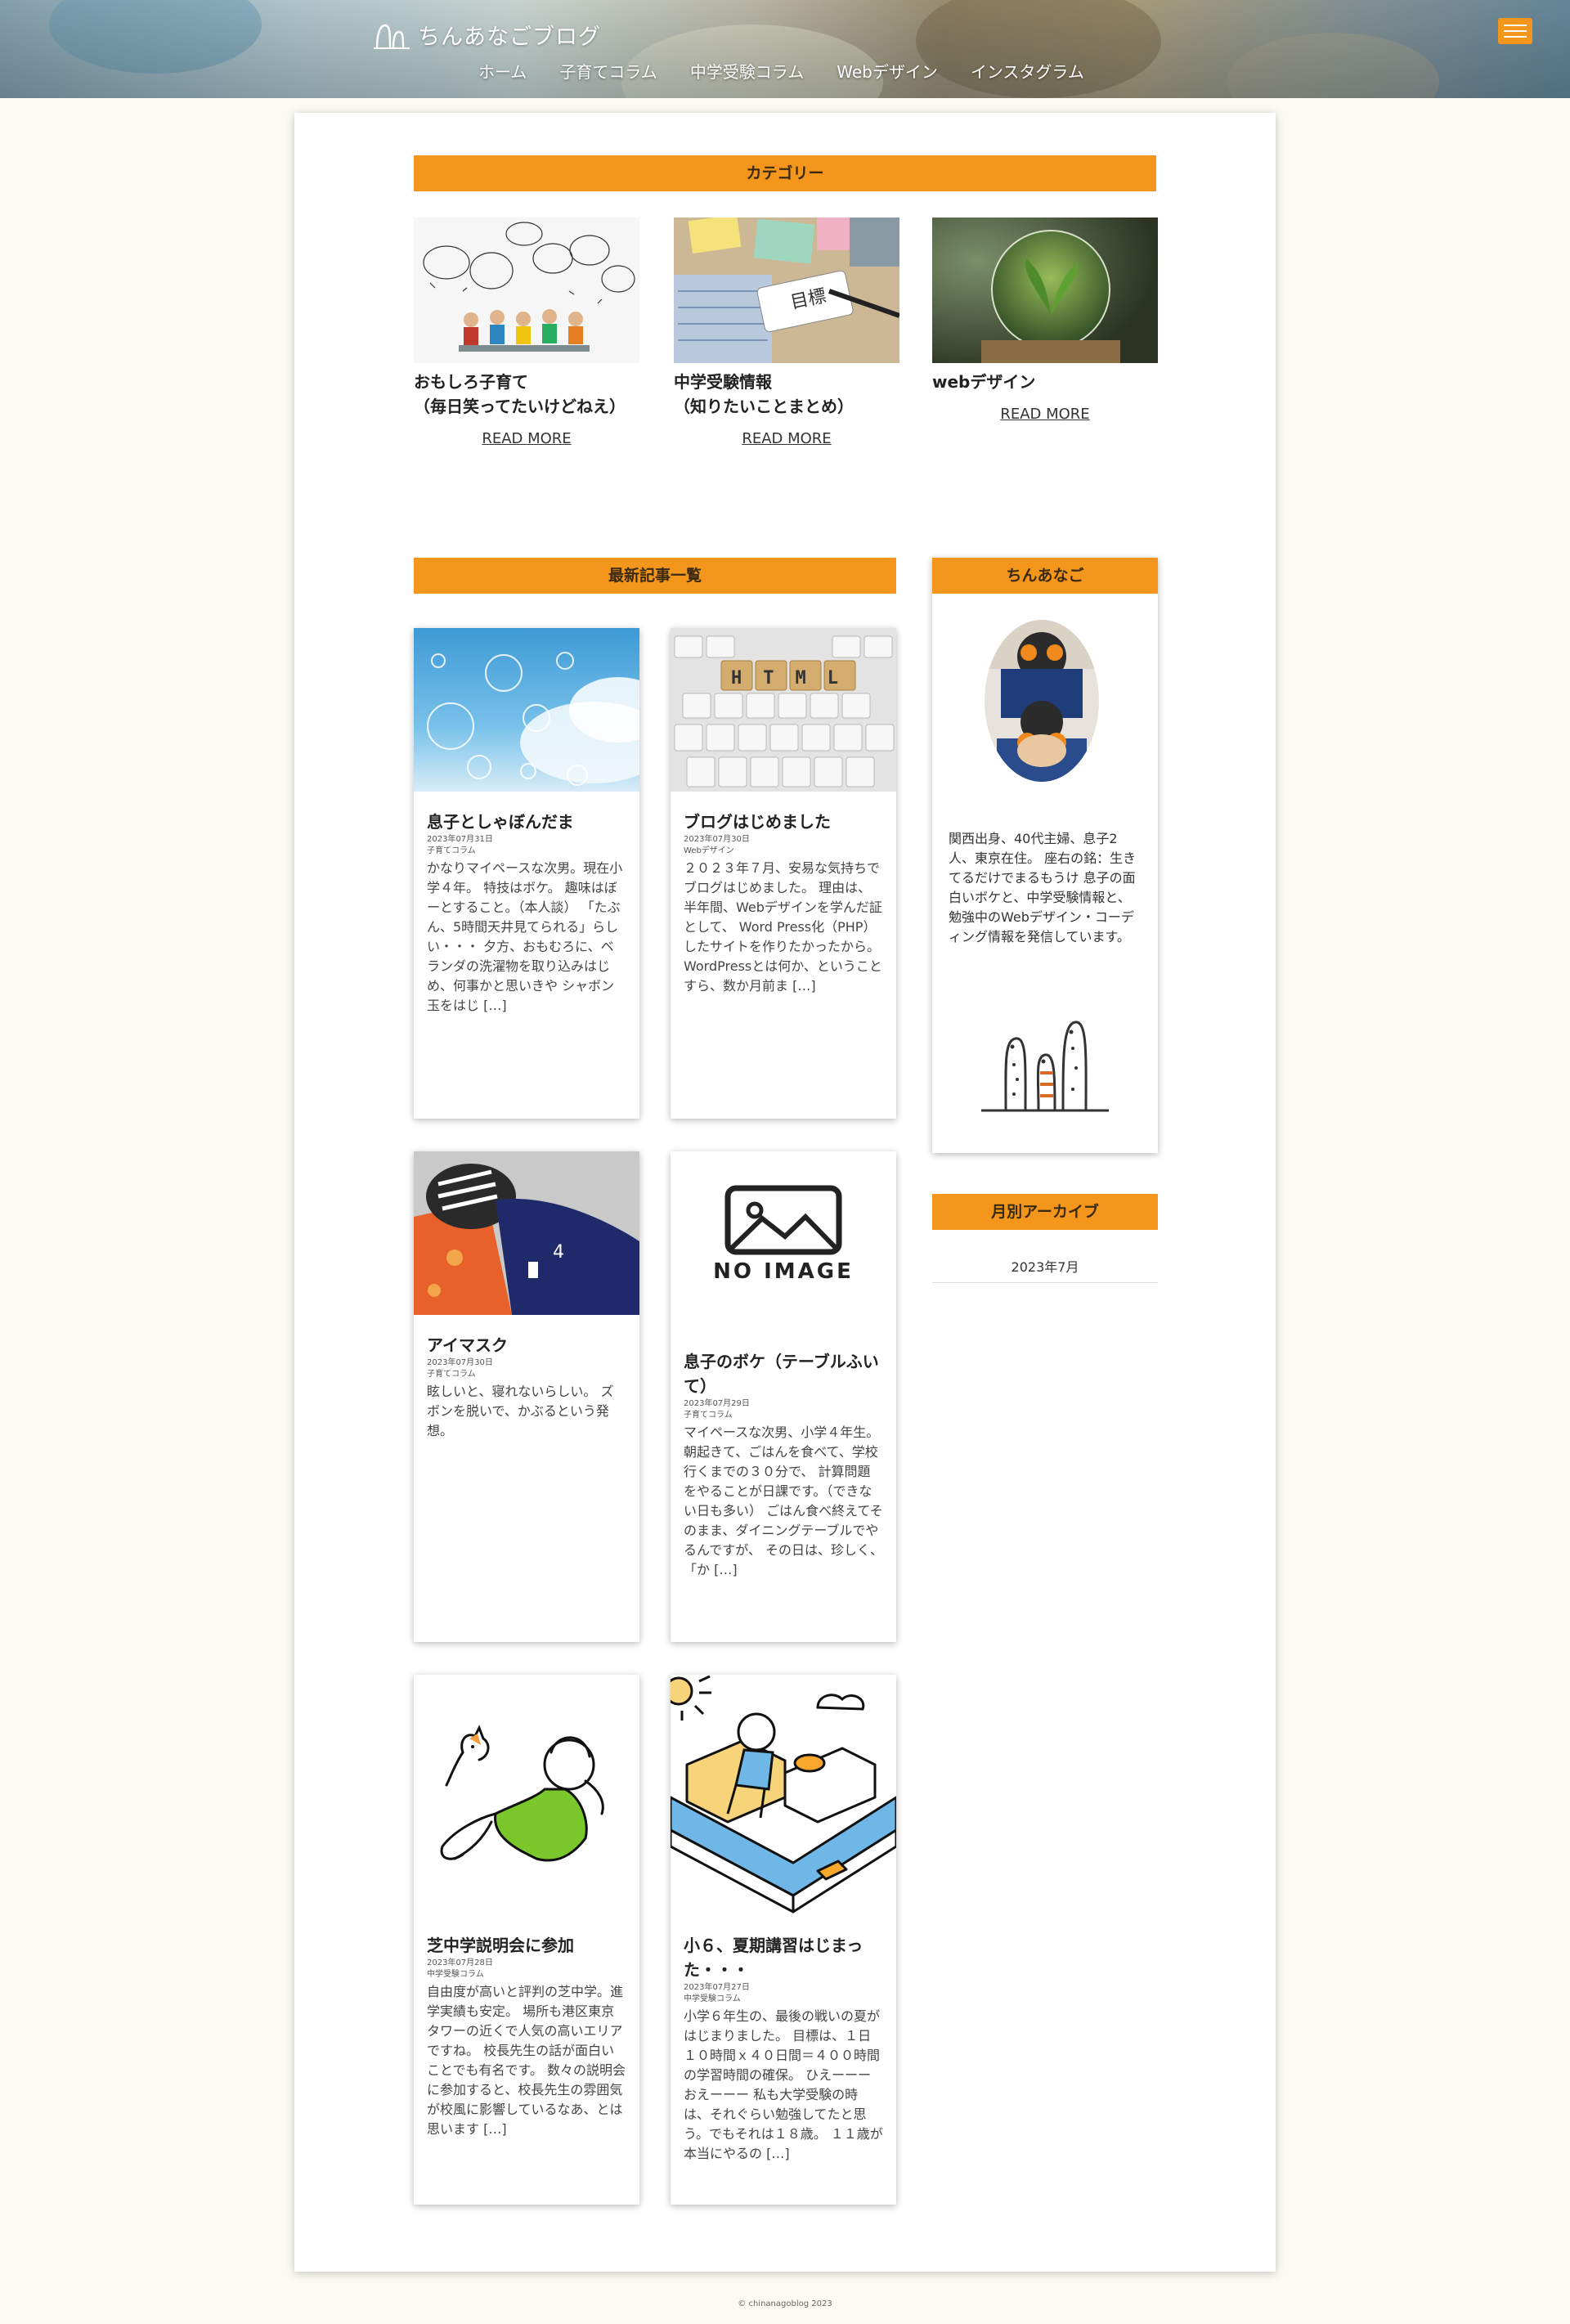 The height and width of the screenshot is (2324, 1570). I want to click on post-category: Webデザイン, so click(783, 851).